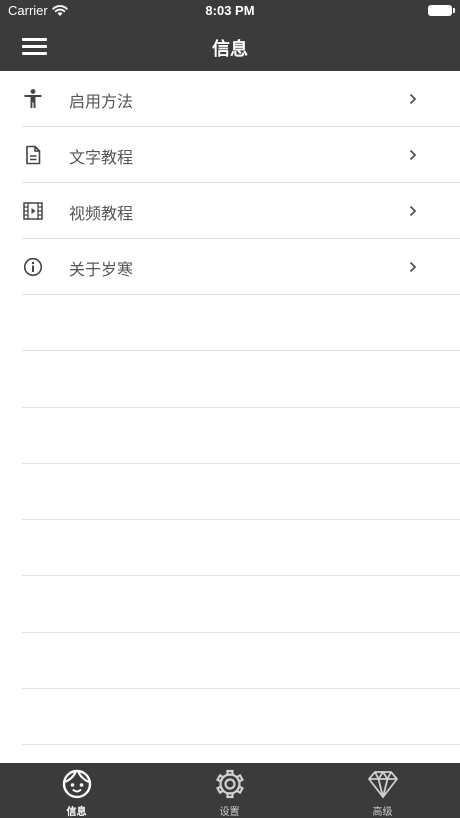 The image size is (460, 818). I want to click on accessibility-icon, so click(33, 98).